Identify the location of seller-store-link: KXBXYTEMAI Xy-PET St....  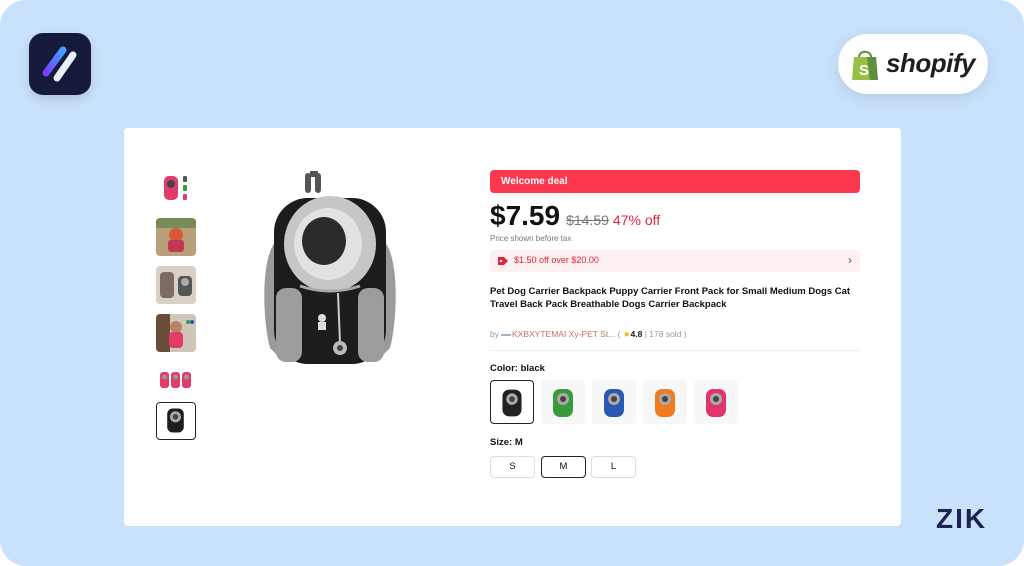
(563, 334).